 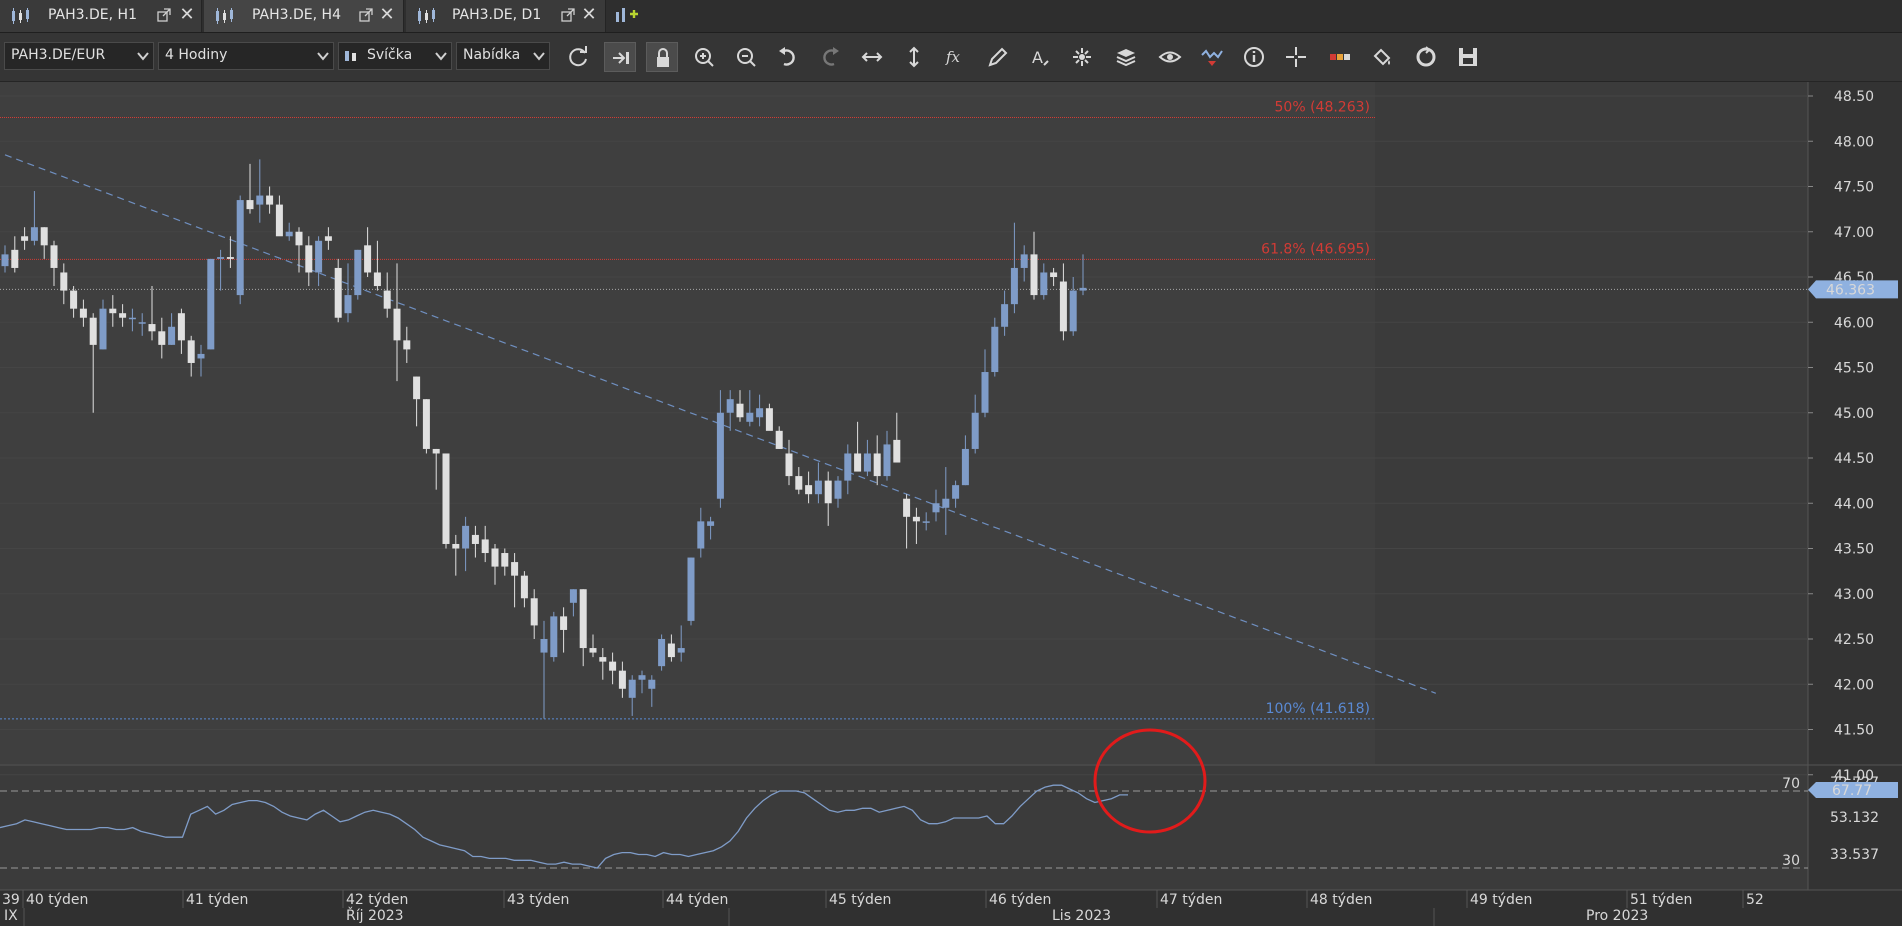 What do you see at coordinates (1212, 57) in the screenshot?
I see `signal-button` at bounding box center [1212, 57].